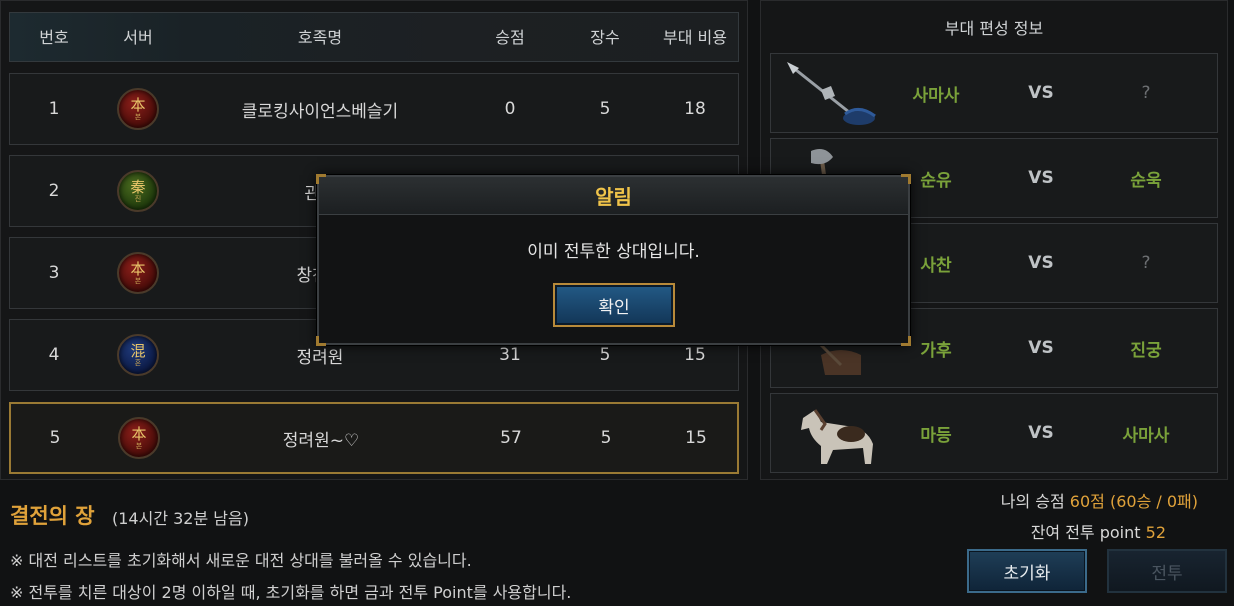  Describe the element at coordinates (936, 435) in the screenshot. I see `my-general-name: 마등` at that location.